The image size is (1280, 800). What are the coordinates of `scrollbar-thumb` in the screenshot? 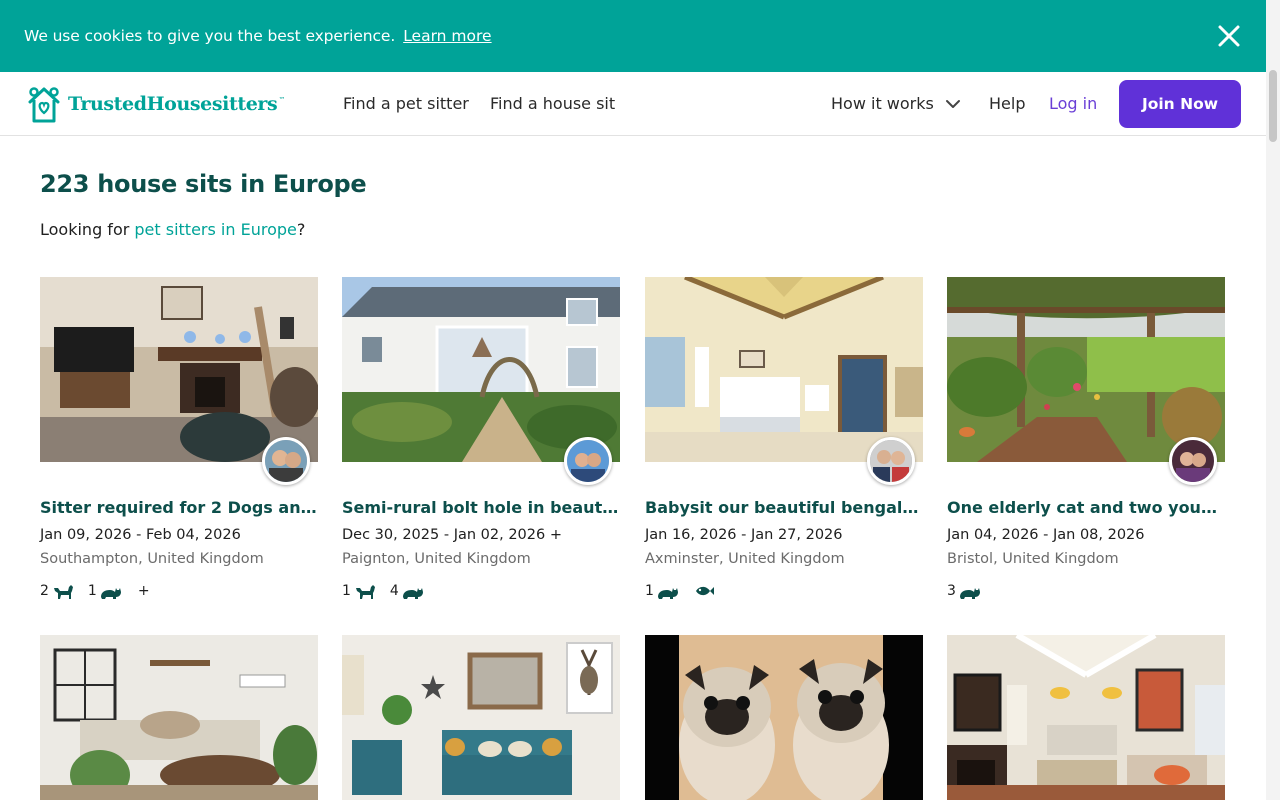 It's located at (1273, 106).